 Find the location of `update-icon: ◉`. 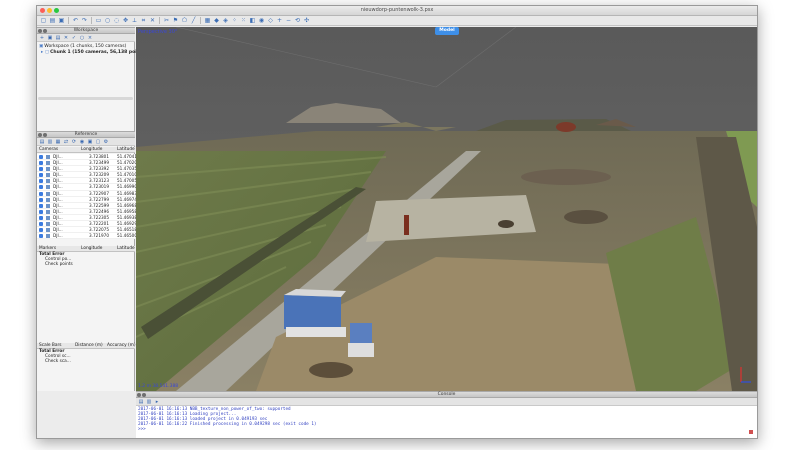

update-icon: ◉ is located at coordinates (82, 142).